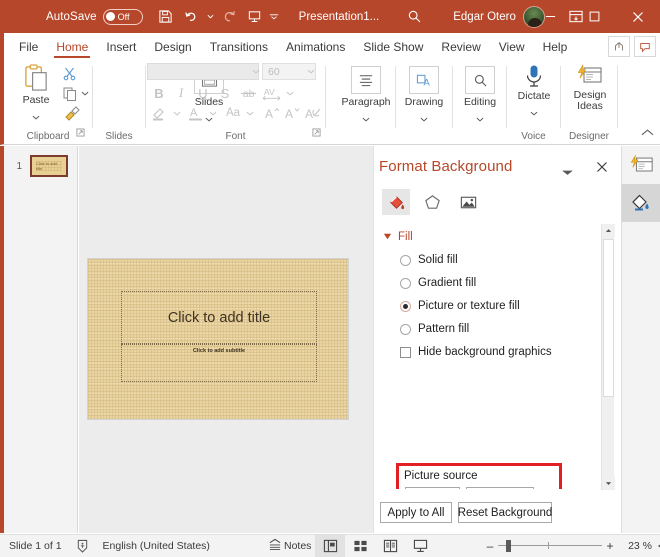 This screenshot has height=557, width=660. I want to click on scissors-icon, so click(70, 73).